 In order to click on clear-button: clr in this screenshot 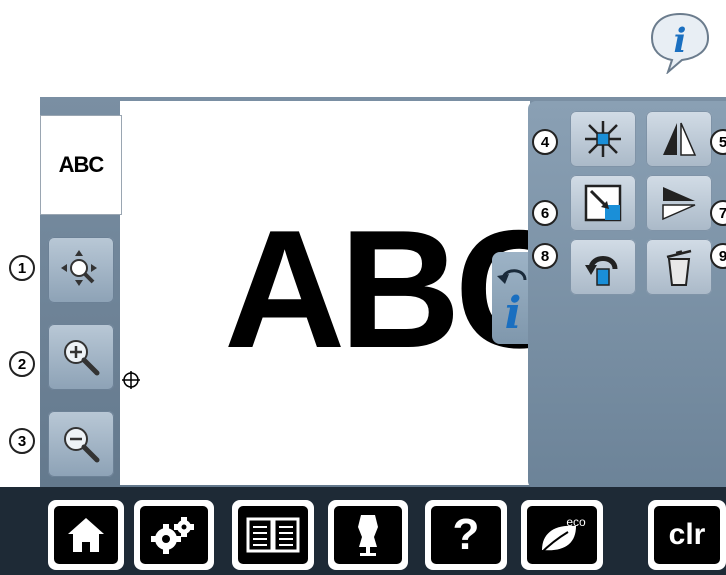, I will do `click(687, 535)`.